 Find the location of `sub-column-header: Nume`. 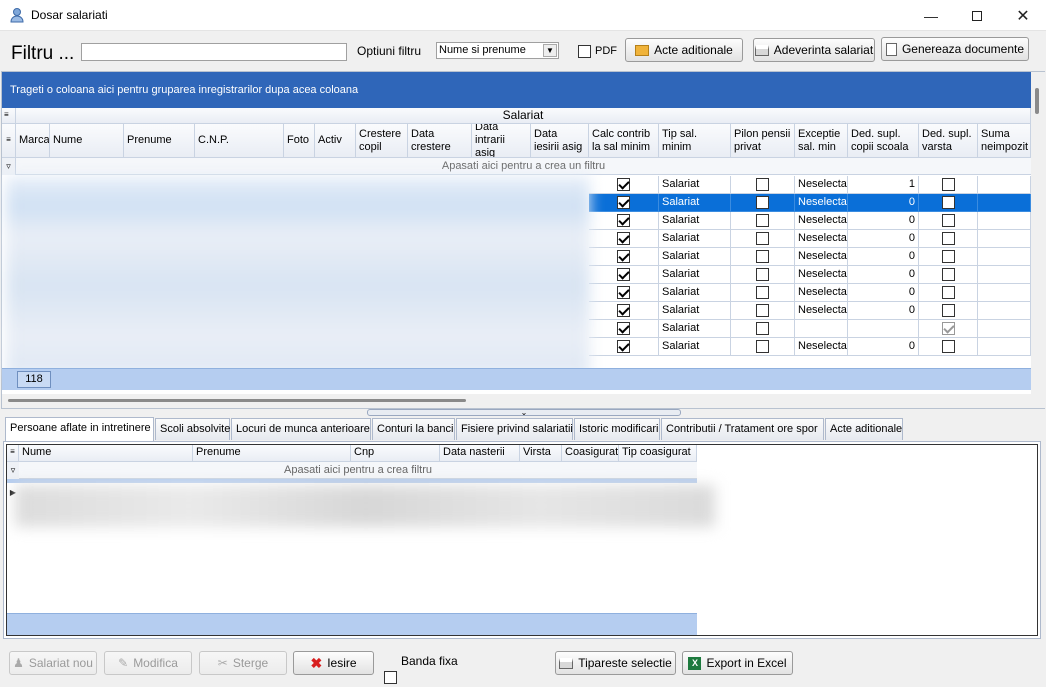

sub-column-header: Nume is located at coordinates (106, 453).